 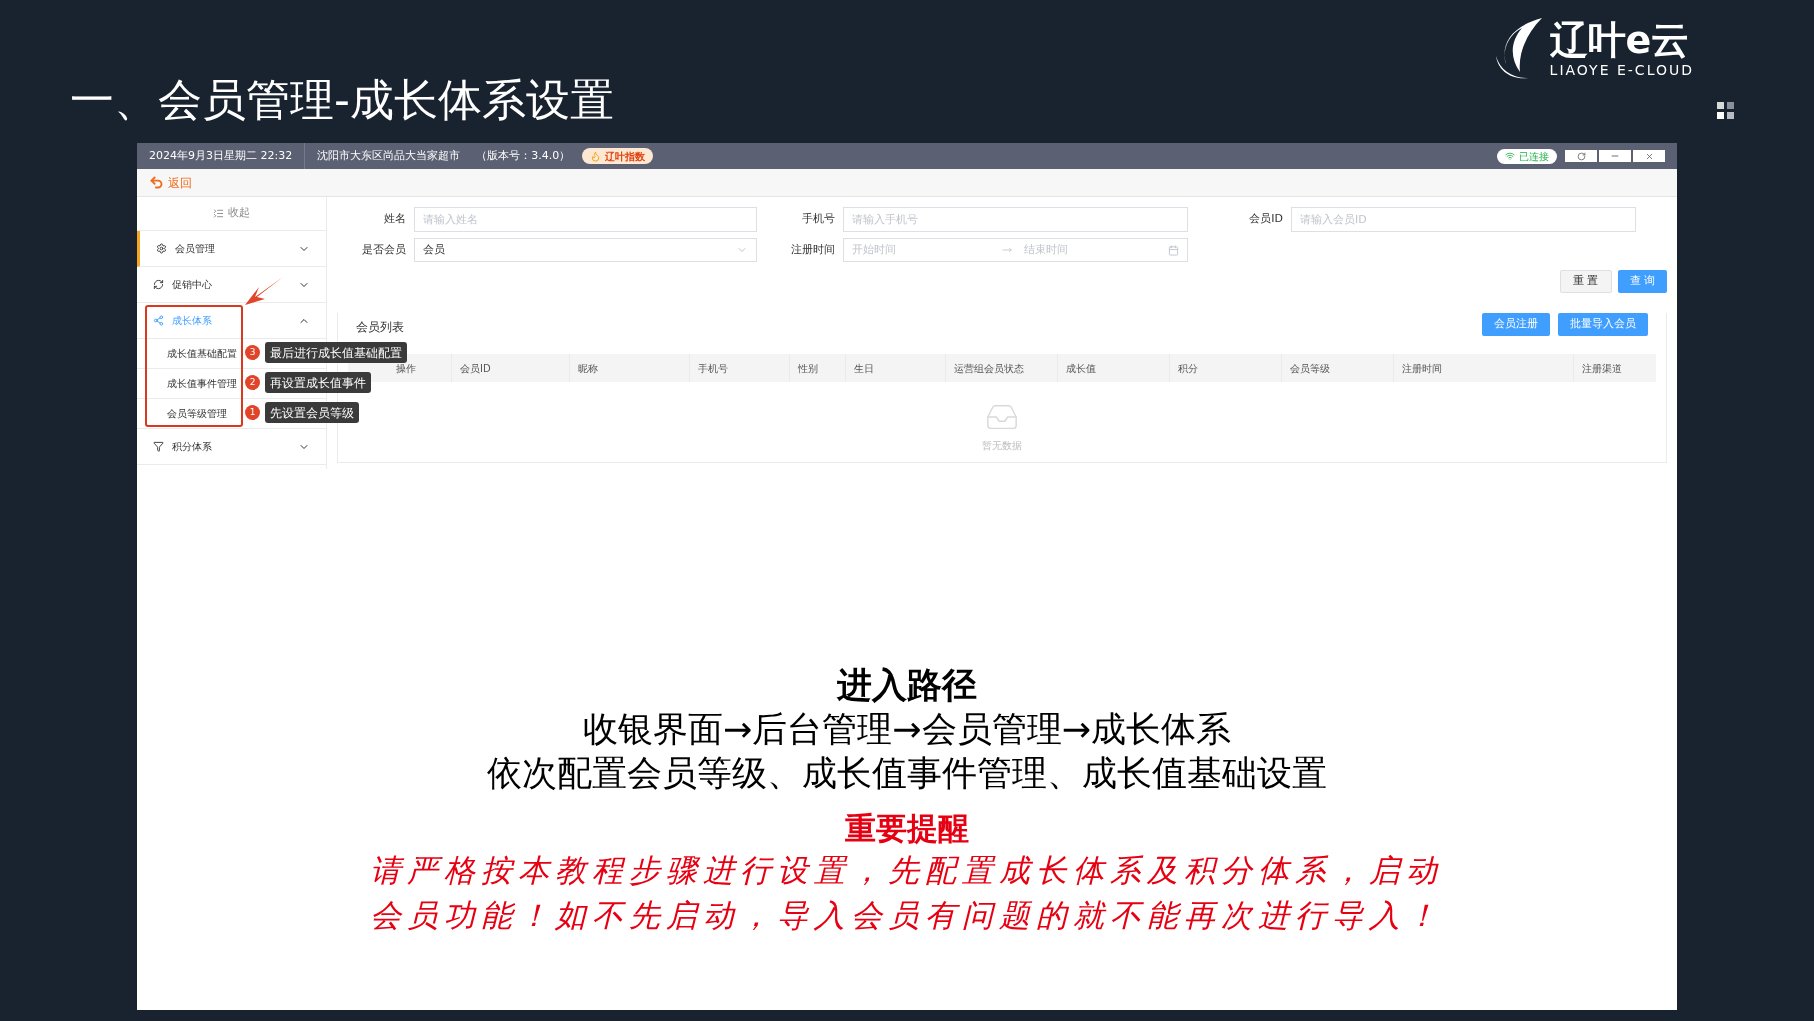 I want to click on close-icon, so click(x=1649, y=156).